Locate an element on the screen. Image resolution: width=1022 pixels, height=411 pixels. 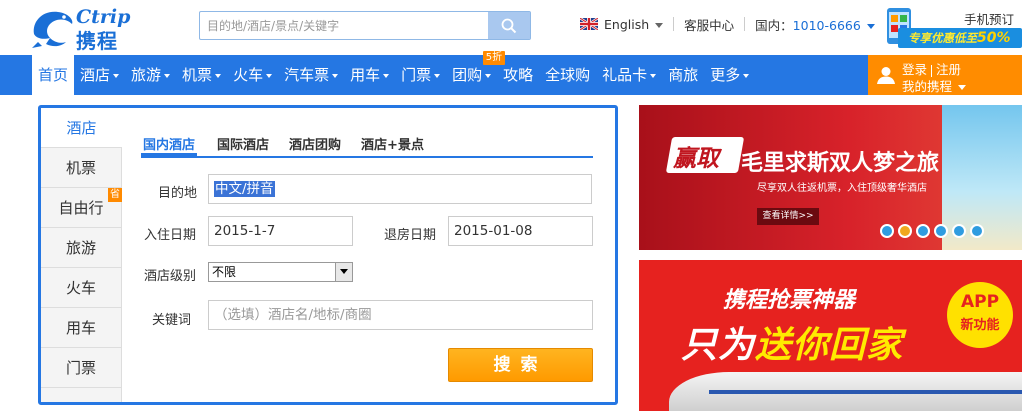
top-bar: Ctrip 携程 English 客服中心 国内：1010-6666 is located at coordinates (511, 27).